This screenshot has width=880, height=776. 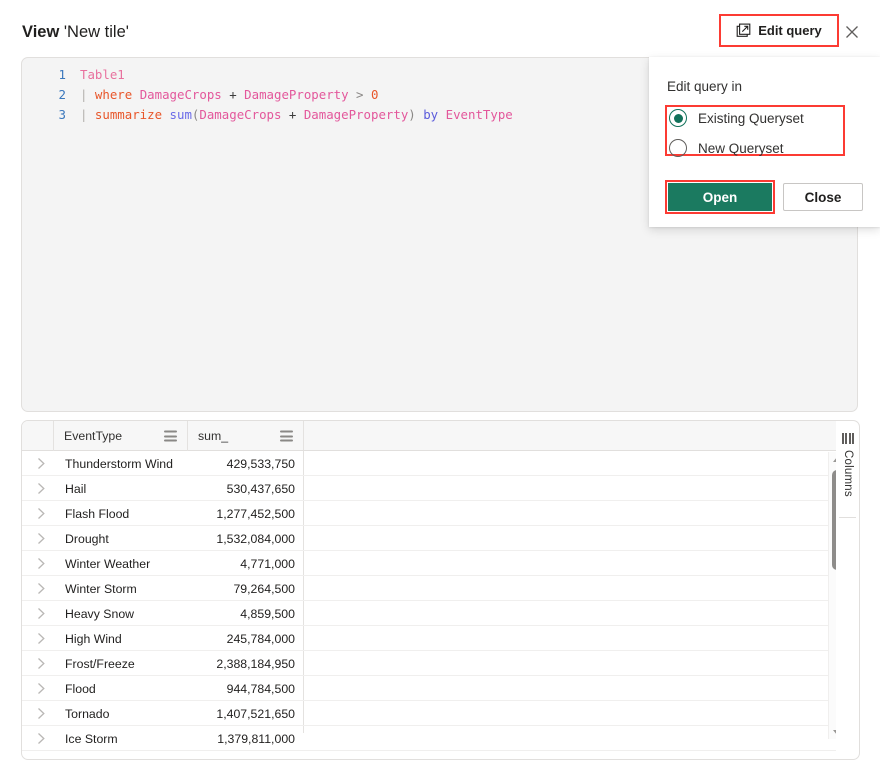 I want to click on cell-sum: 79,264,500, so click(x=264, y=588).